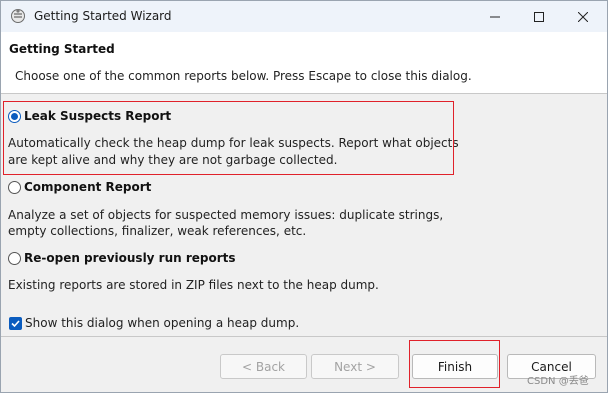  I want to click on footer-divider, so click(304, 336).